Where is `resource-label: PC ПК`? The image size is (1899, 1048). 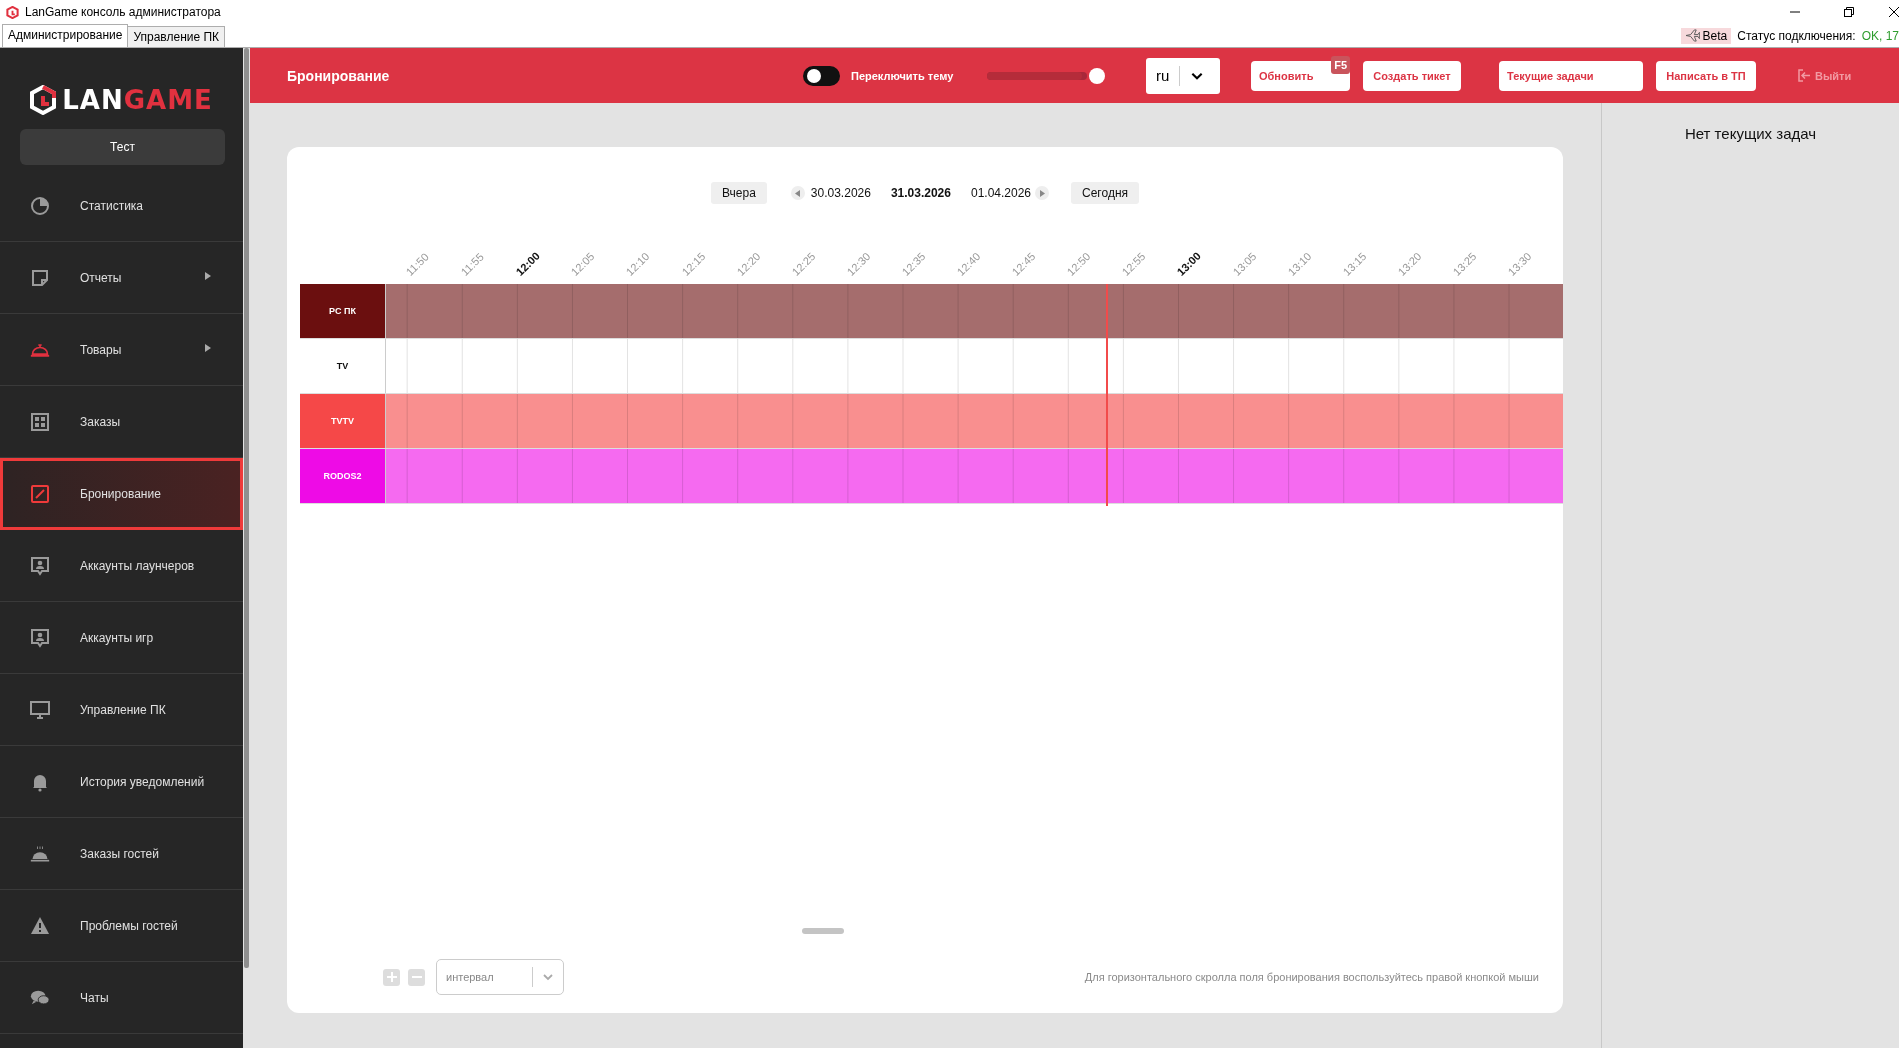
resource-label: PC ПК is located at coordinates (343, 311).